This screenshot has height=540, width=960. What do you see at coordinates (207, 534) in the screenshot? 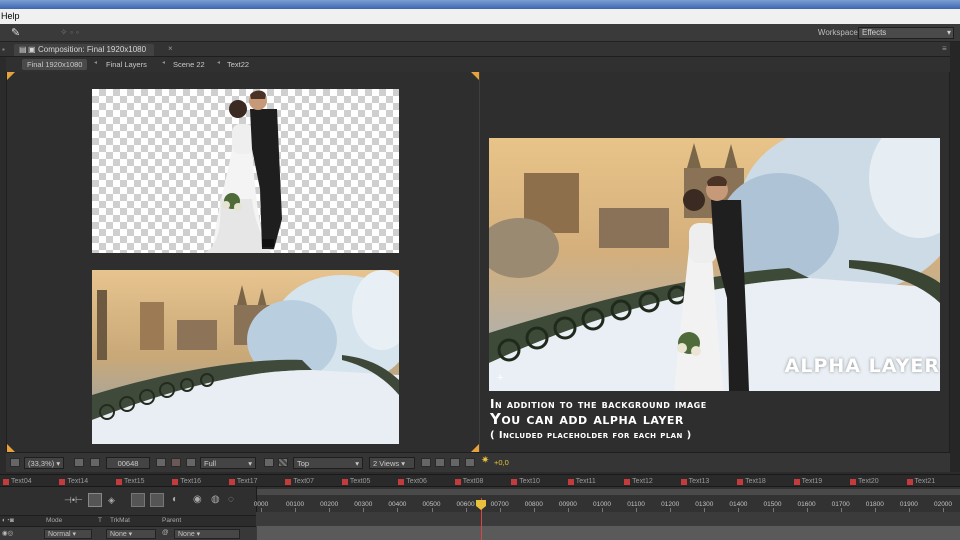
I see `layer-parent-select: None ▾` at bounding box center [207, 534].